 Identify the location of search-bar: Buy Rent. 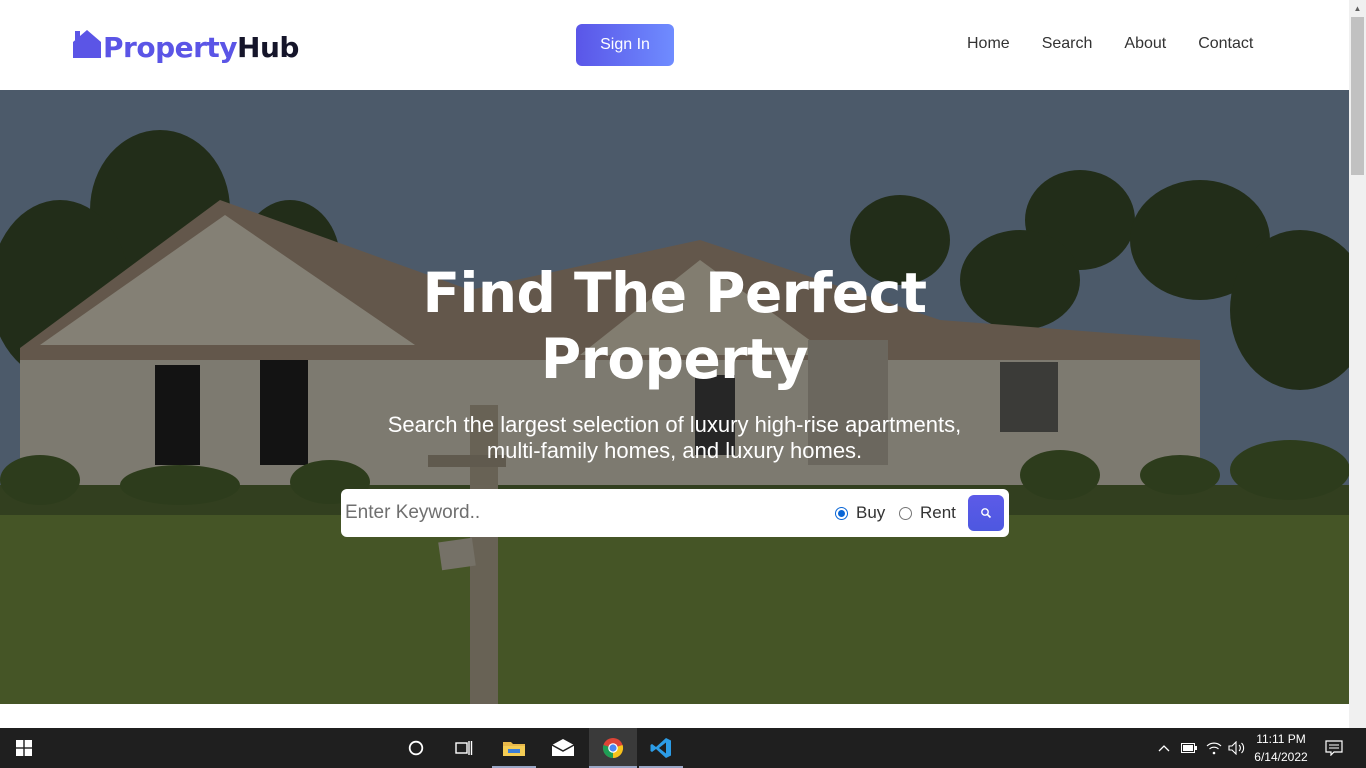
(675, 513).